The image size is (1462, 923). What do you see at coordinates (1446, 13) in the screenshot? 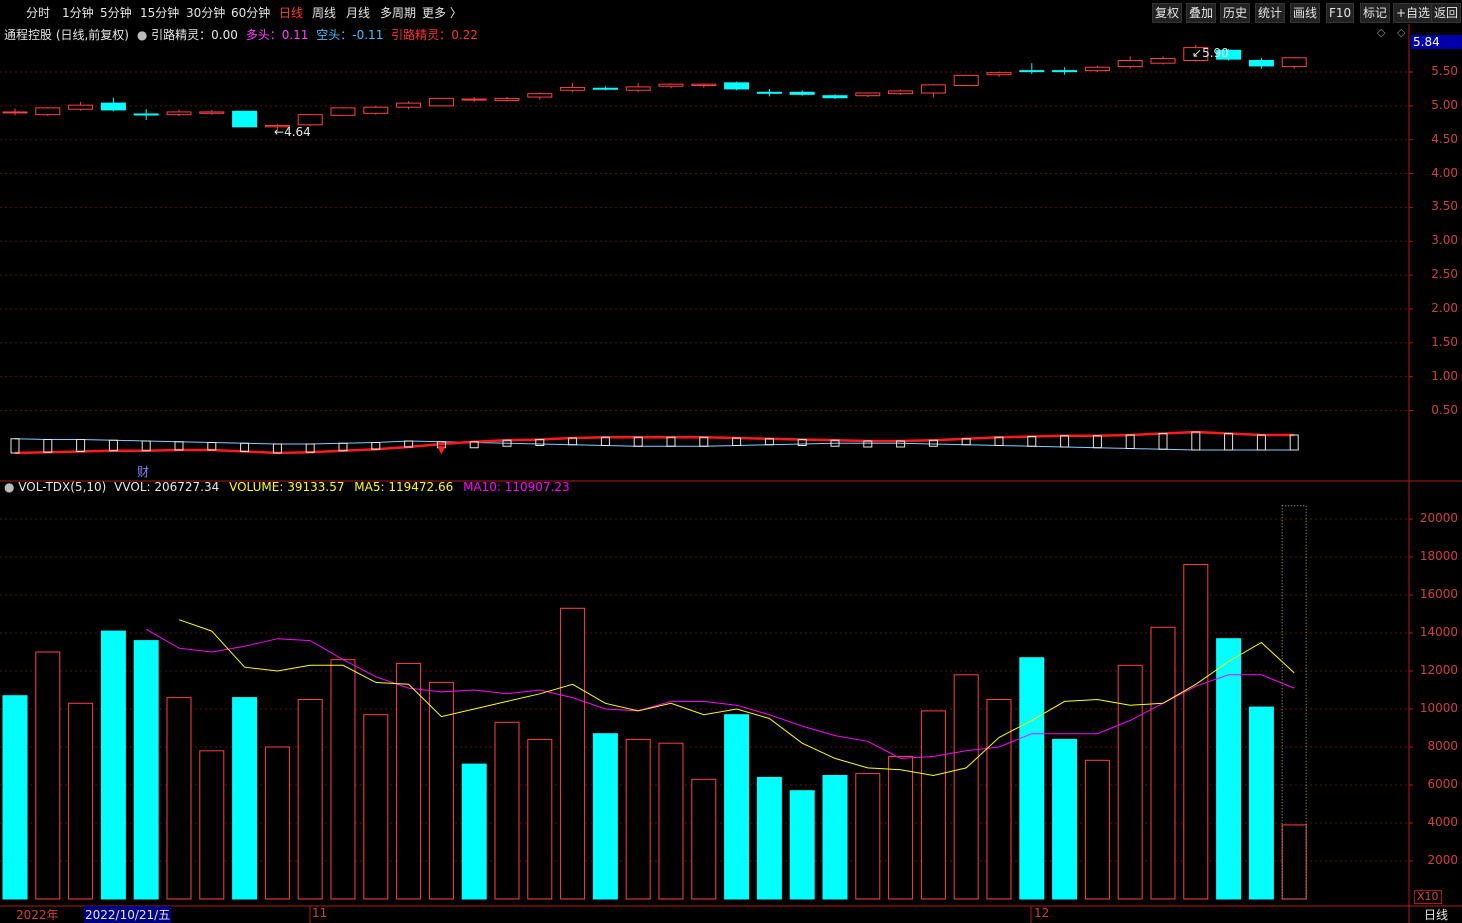
I see `back-button: 返回` at bounding box center [1446, 13].